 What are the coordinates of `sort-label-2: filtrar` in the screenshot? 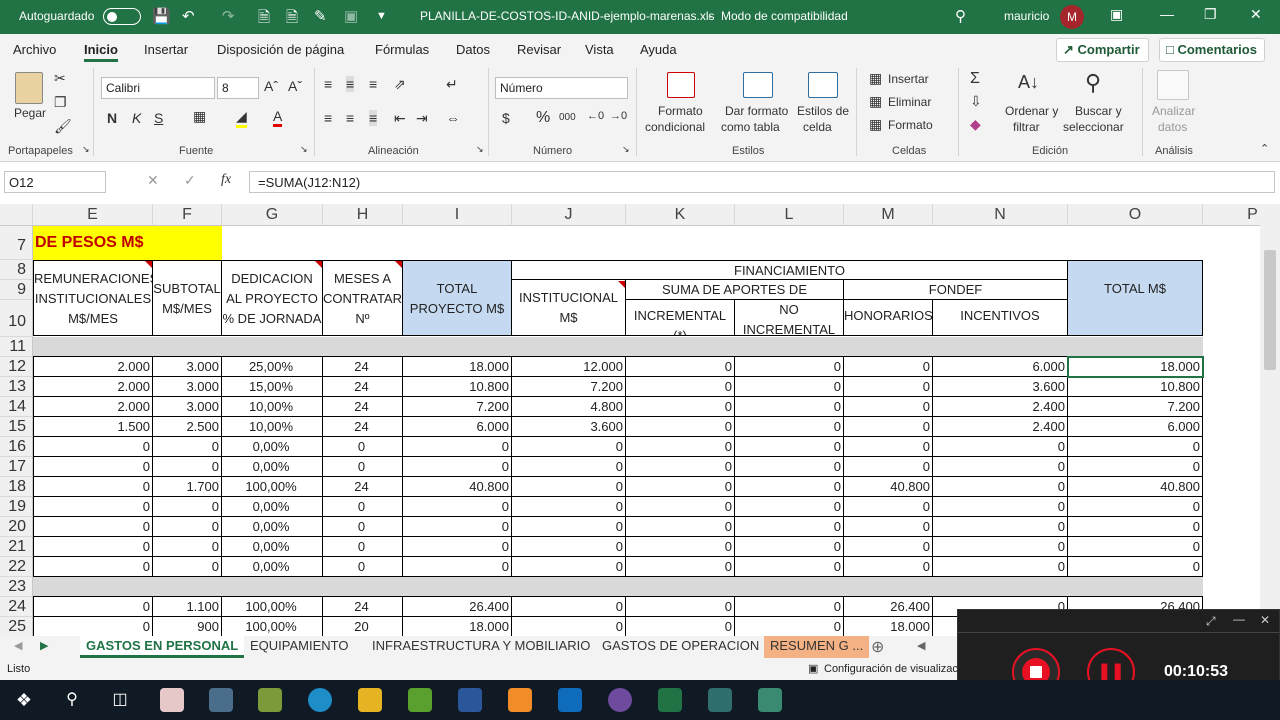 It's located at (1026, 127).